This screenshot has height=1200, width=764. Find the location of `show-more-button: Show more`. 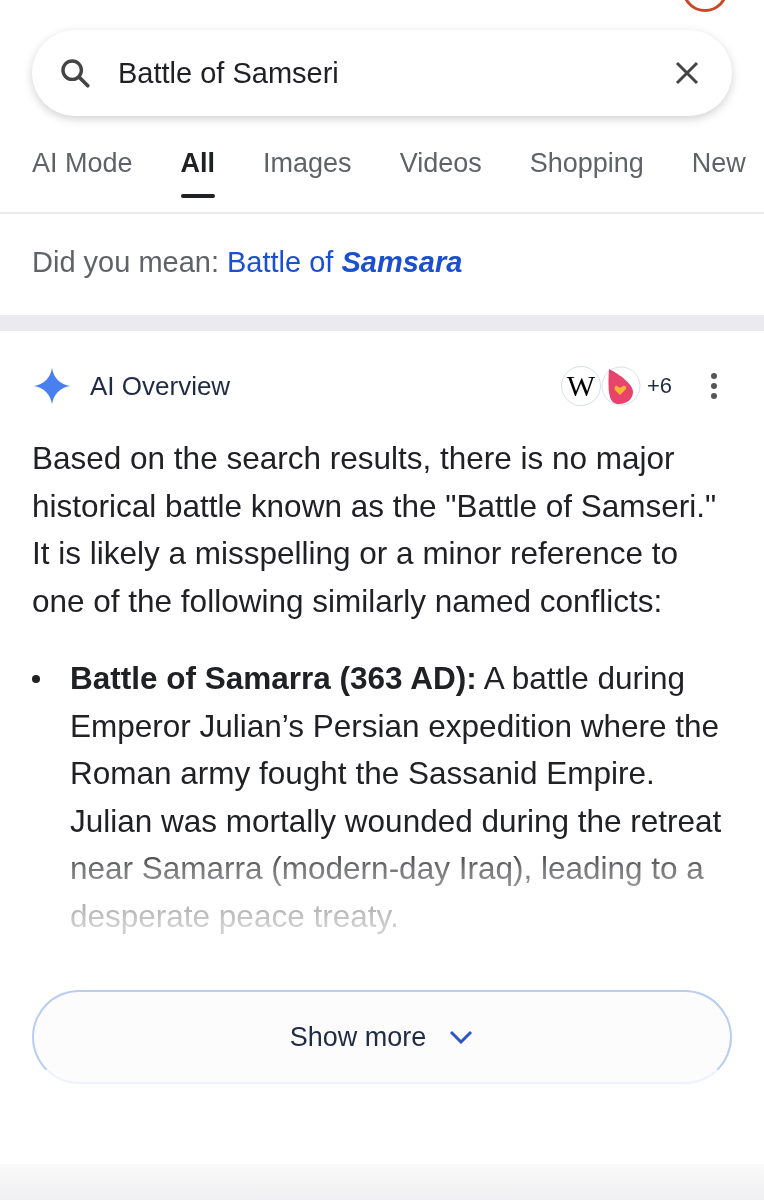

show-more-button: Show more is located at coordinates (382, 1037).